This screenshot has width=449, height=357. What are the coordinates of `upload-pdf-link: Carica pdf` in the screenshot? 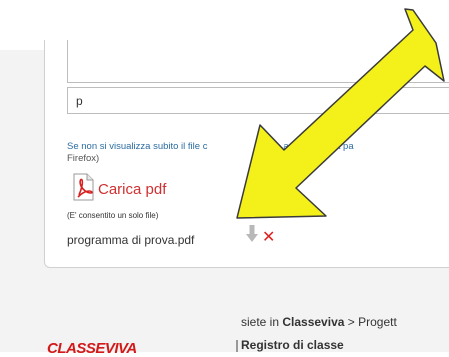 It's located at (132, 189).